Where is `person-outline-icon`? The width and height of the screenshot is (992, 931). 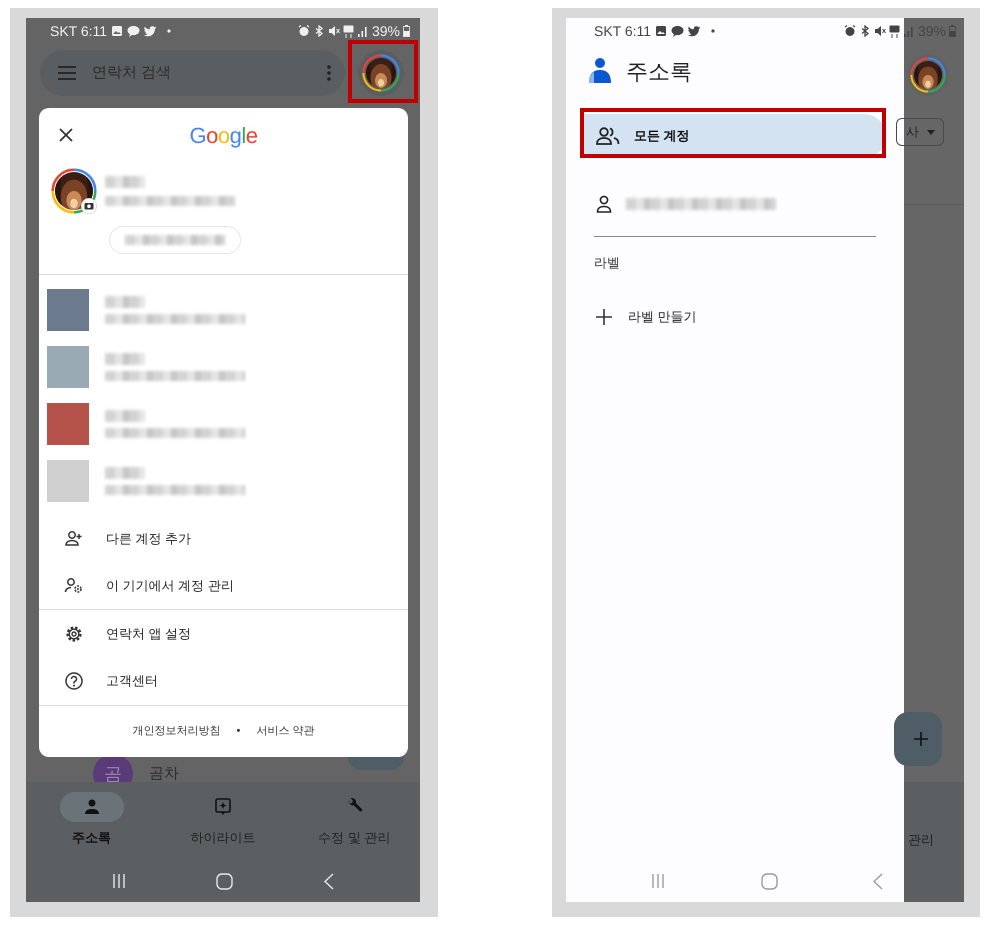 person-outline-icon is located at coordinates (604, 204).